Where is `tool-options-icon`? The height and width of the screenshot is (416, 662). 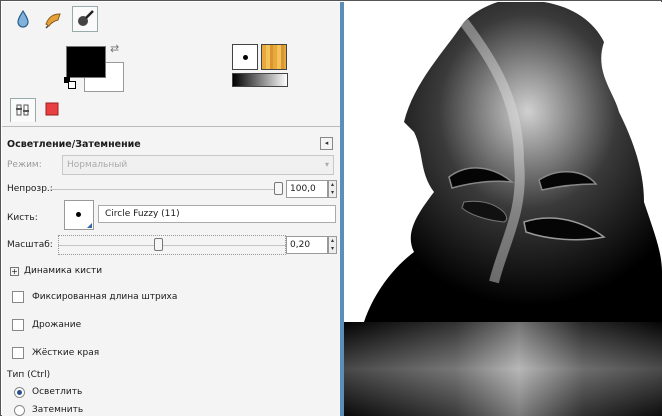
tool-options-icon is located at coordinates (23, 110).